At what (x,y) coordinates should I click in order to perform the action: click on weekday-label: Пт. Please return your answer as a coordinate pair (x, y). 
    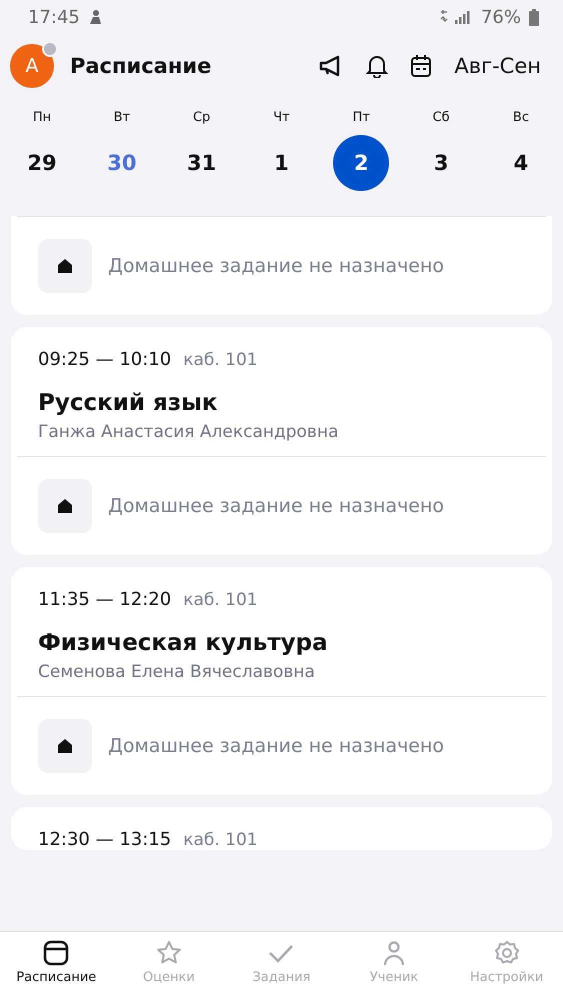
    Looking at the image, I should click on (361, 117).